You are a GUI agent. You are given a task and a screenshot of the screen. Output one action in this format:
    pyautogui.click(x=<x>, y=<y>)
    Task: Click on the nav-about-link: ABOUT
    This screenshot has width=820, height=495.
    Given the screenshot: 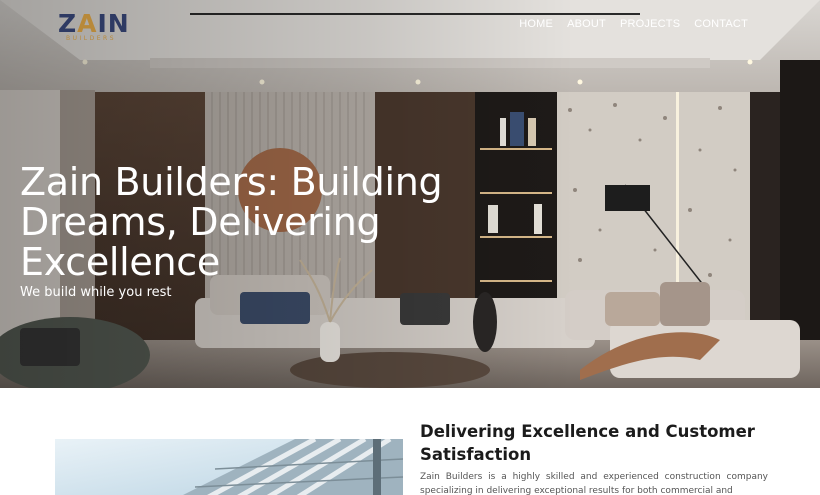 What is the action you would take?
    pyautogui.click(x=586, y=24)
    